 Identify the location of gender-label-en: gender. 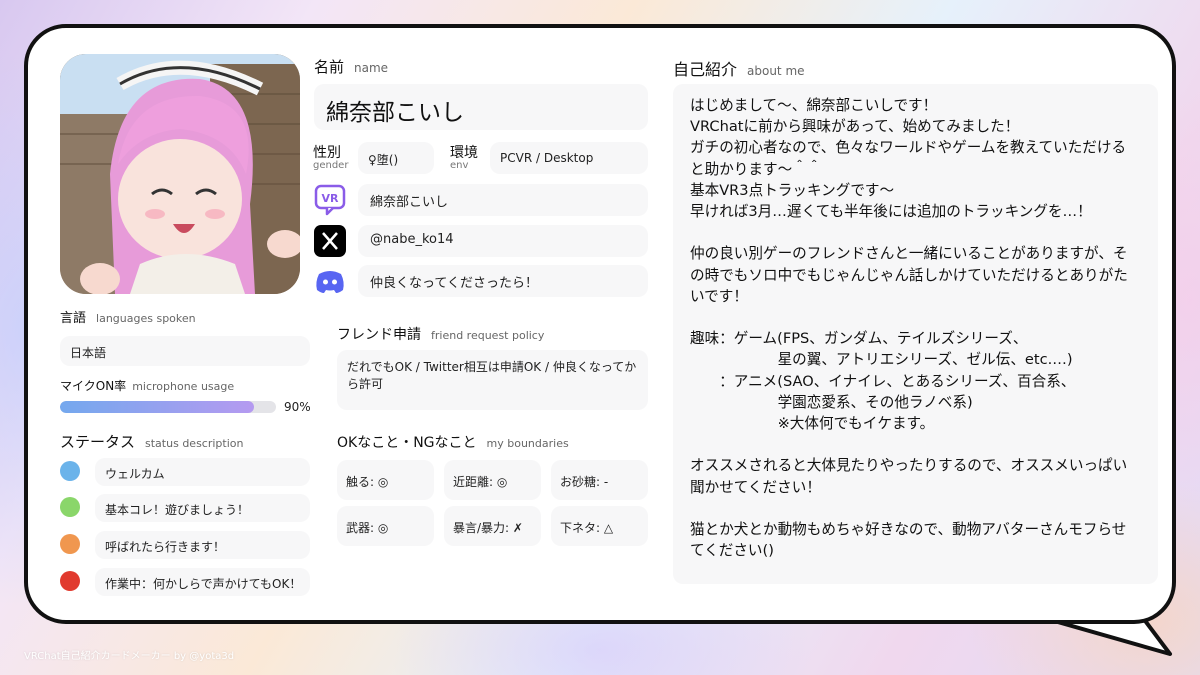
(331, 165).